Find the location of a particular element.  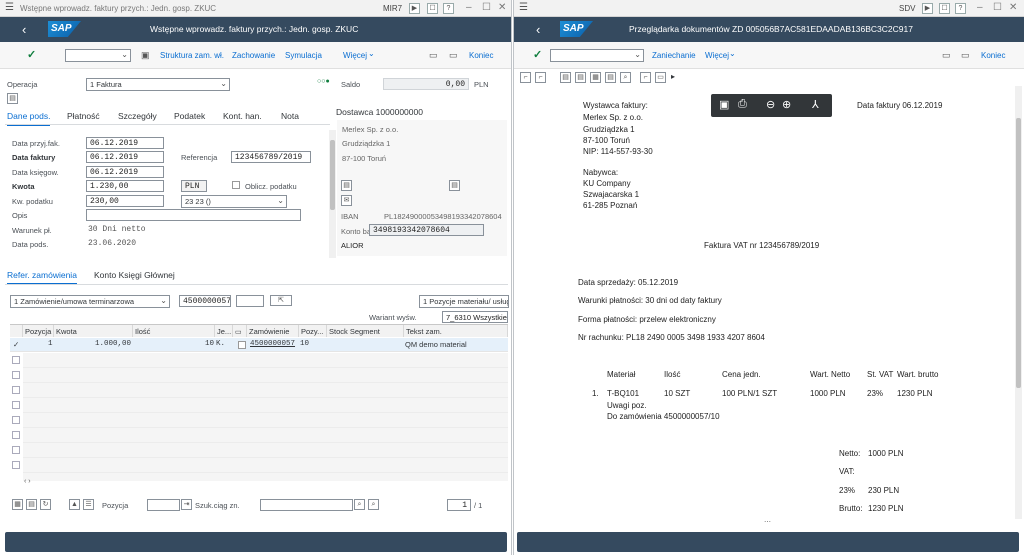

hscroll-arrows-icon: ‹ › is located at coordinates (27, 481).